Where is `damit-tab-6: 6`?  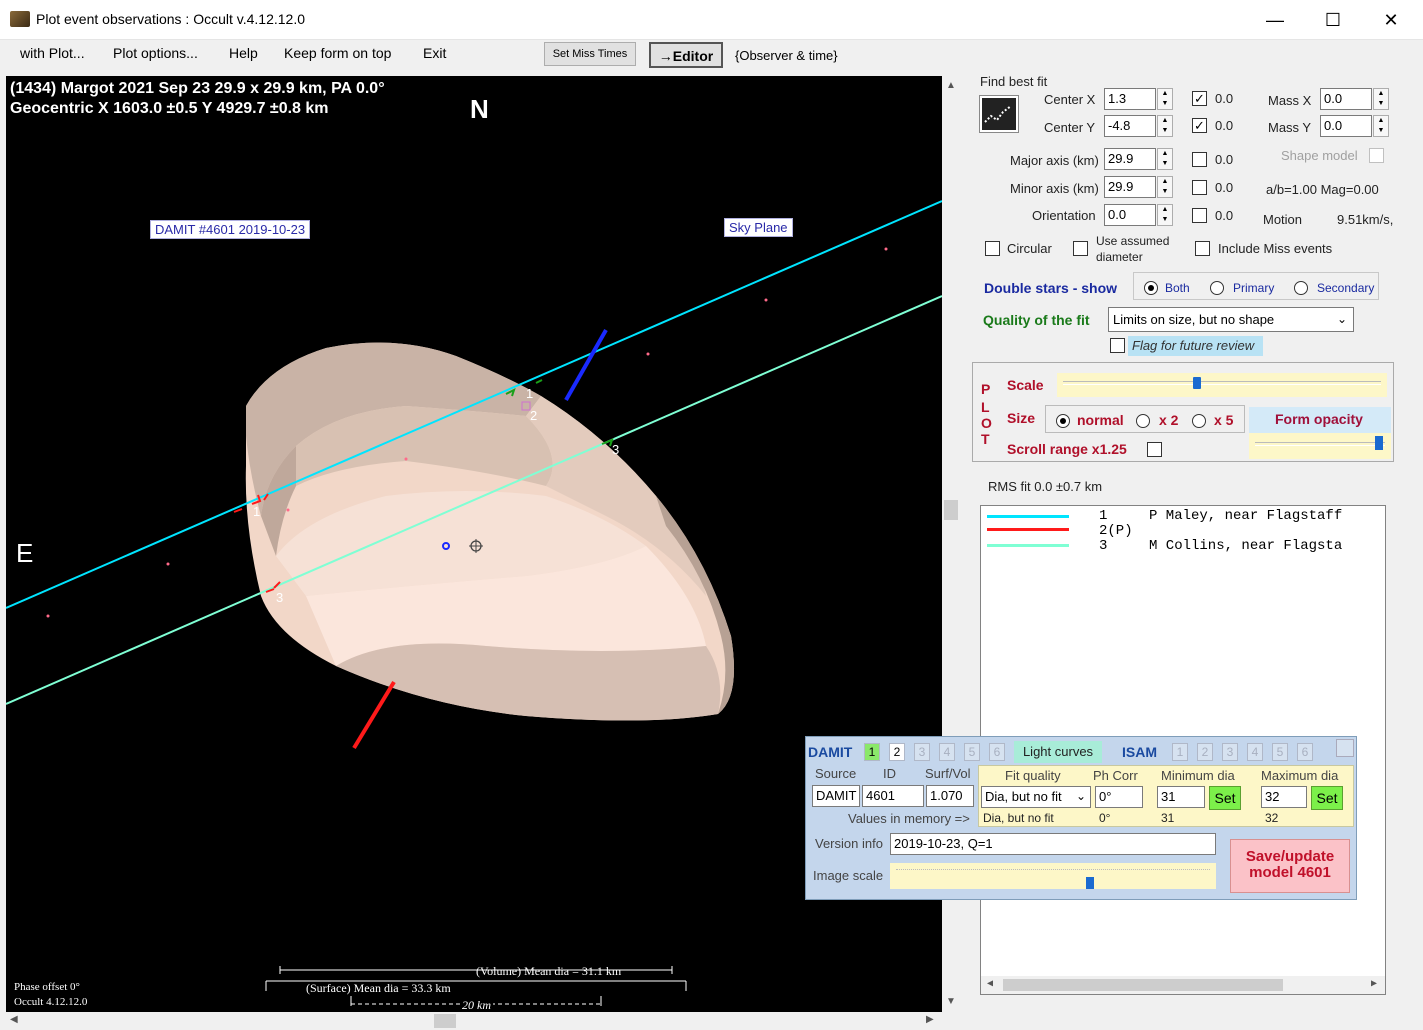 damit-tab-6: 6 is located at coordinates (997, 752).